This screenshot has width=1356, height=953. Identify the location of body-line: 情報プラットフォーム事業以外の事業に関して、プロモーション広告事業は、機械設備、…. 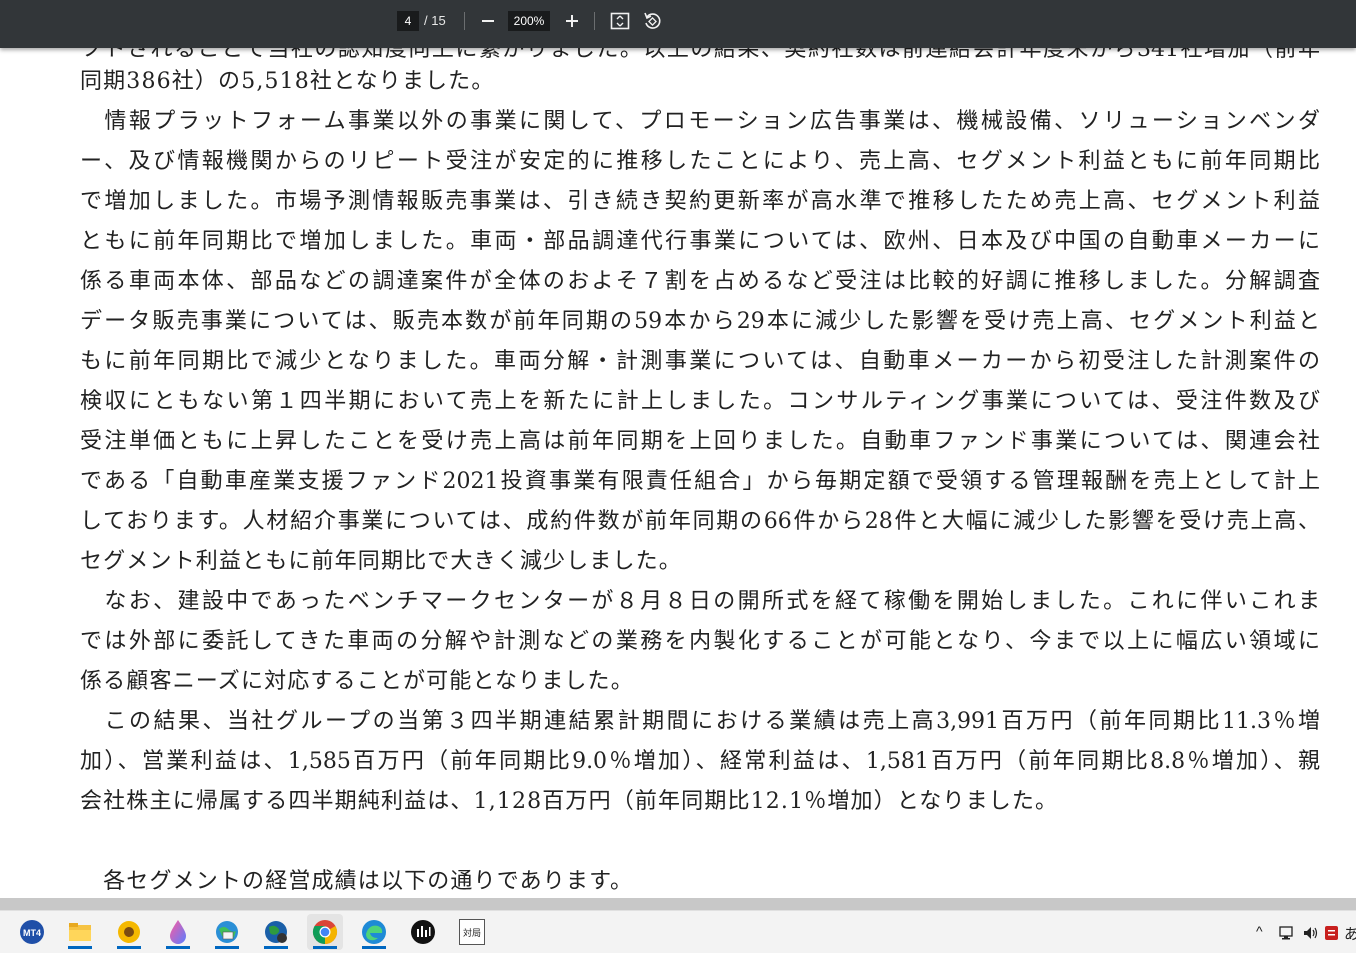
(700, 121).